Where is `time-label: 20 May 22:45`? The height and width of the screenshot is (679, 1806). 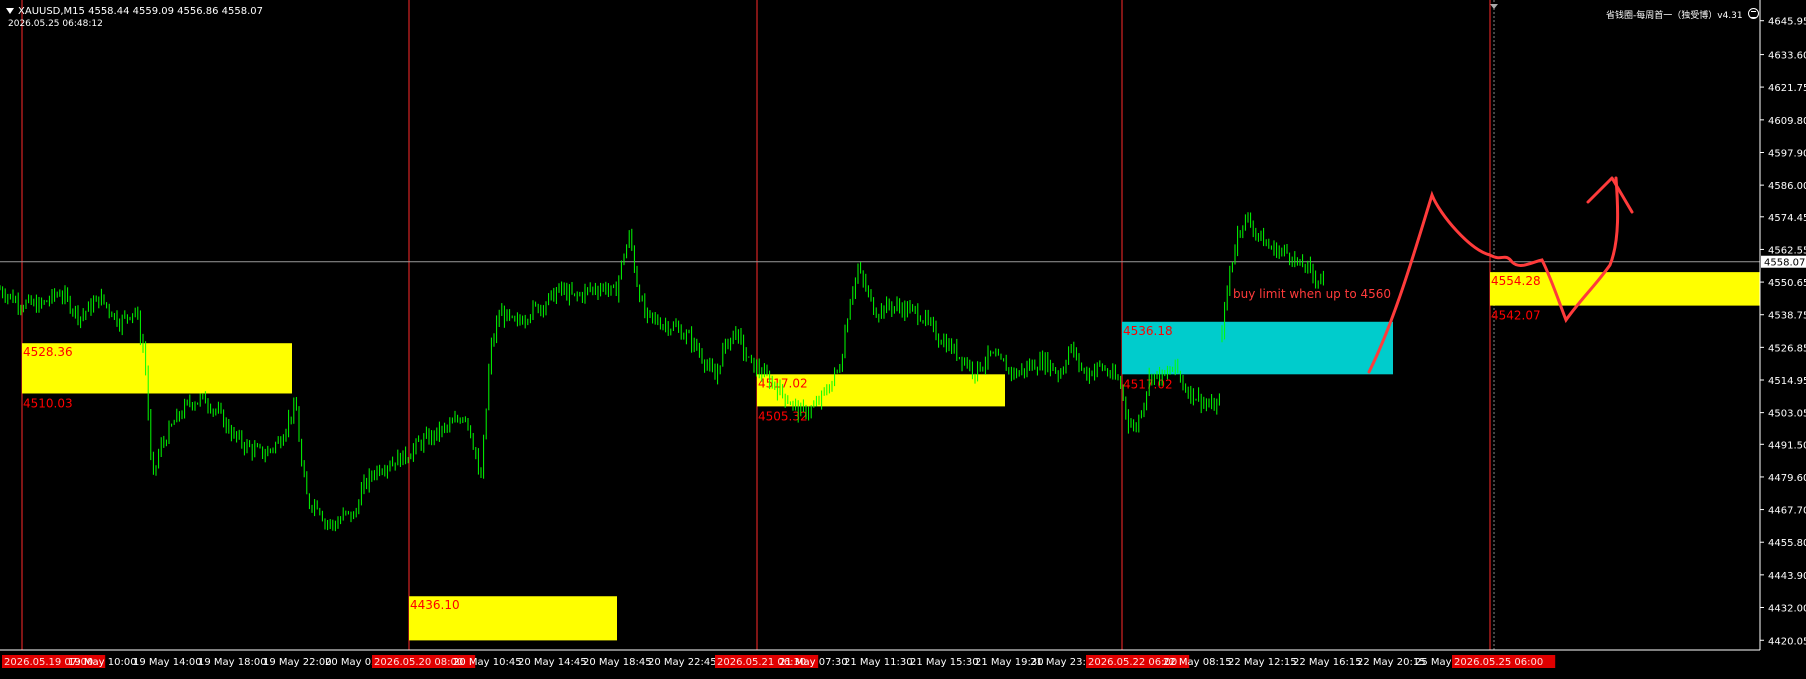 time-label: 20 May 22:45 is located at coordinates (682, 662).